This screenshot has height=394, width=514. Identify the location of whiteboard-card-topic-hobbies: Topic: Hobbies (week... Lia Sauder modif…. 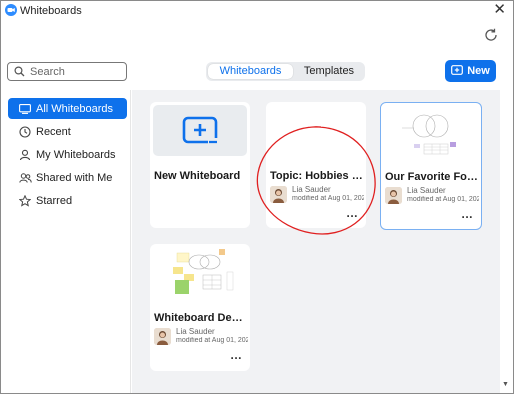
(316, 165).